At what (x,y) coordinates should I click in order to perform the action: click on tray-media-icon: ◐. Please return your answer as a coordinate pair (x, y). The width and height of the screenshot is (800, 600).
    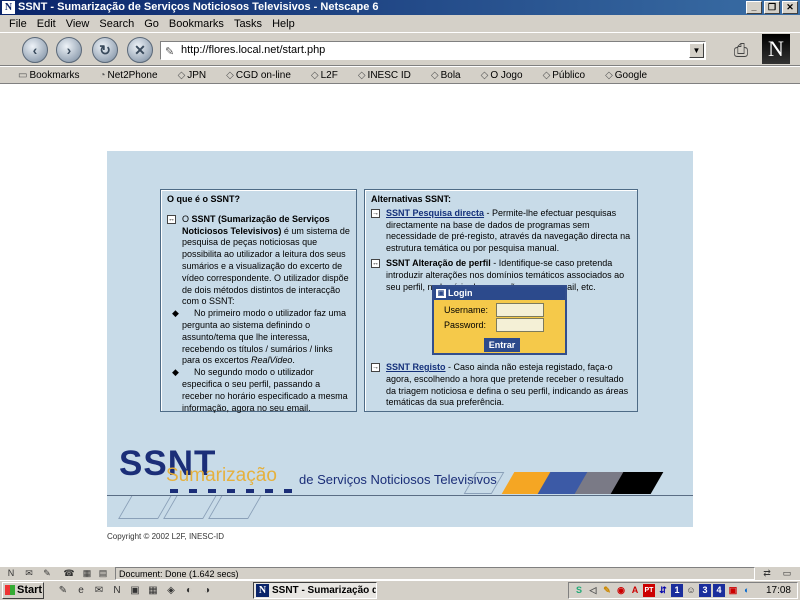
    Looking at the image, I should click on (747, 590).